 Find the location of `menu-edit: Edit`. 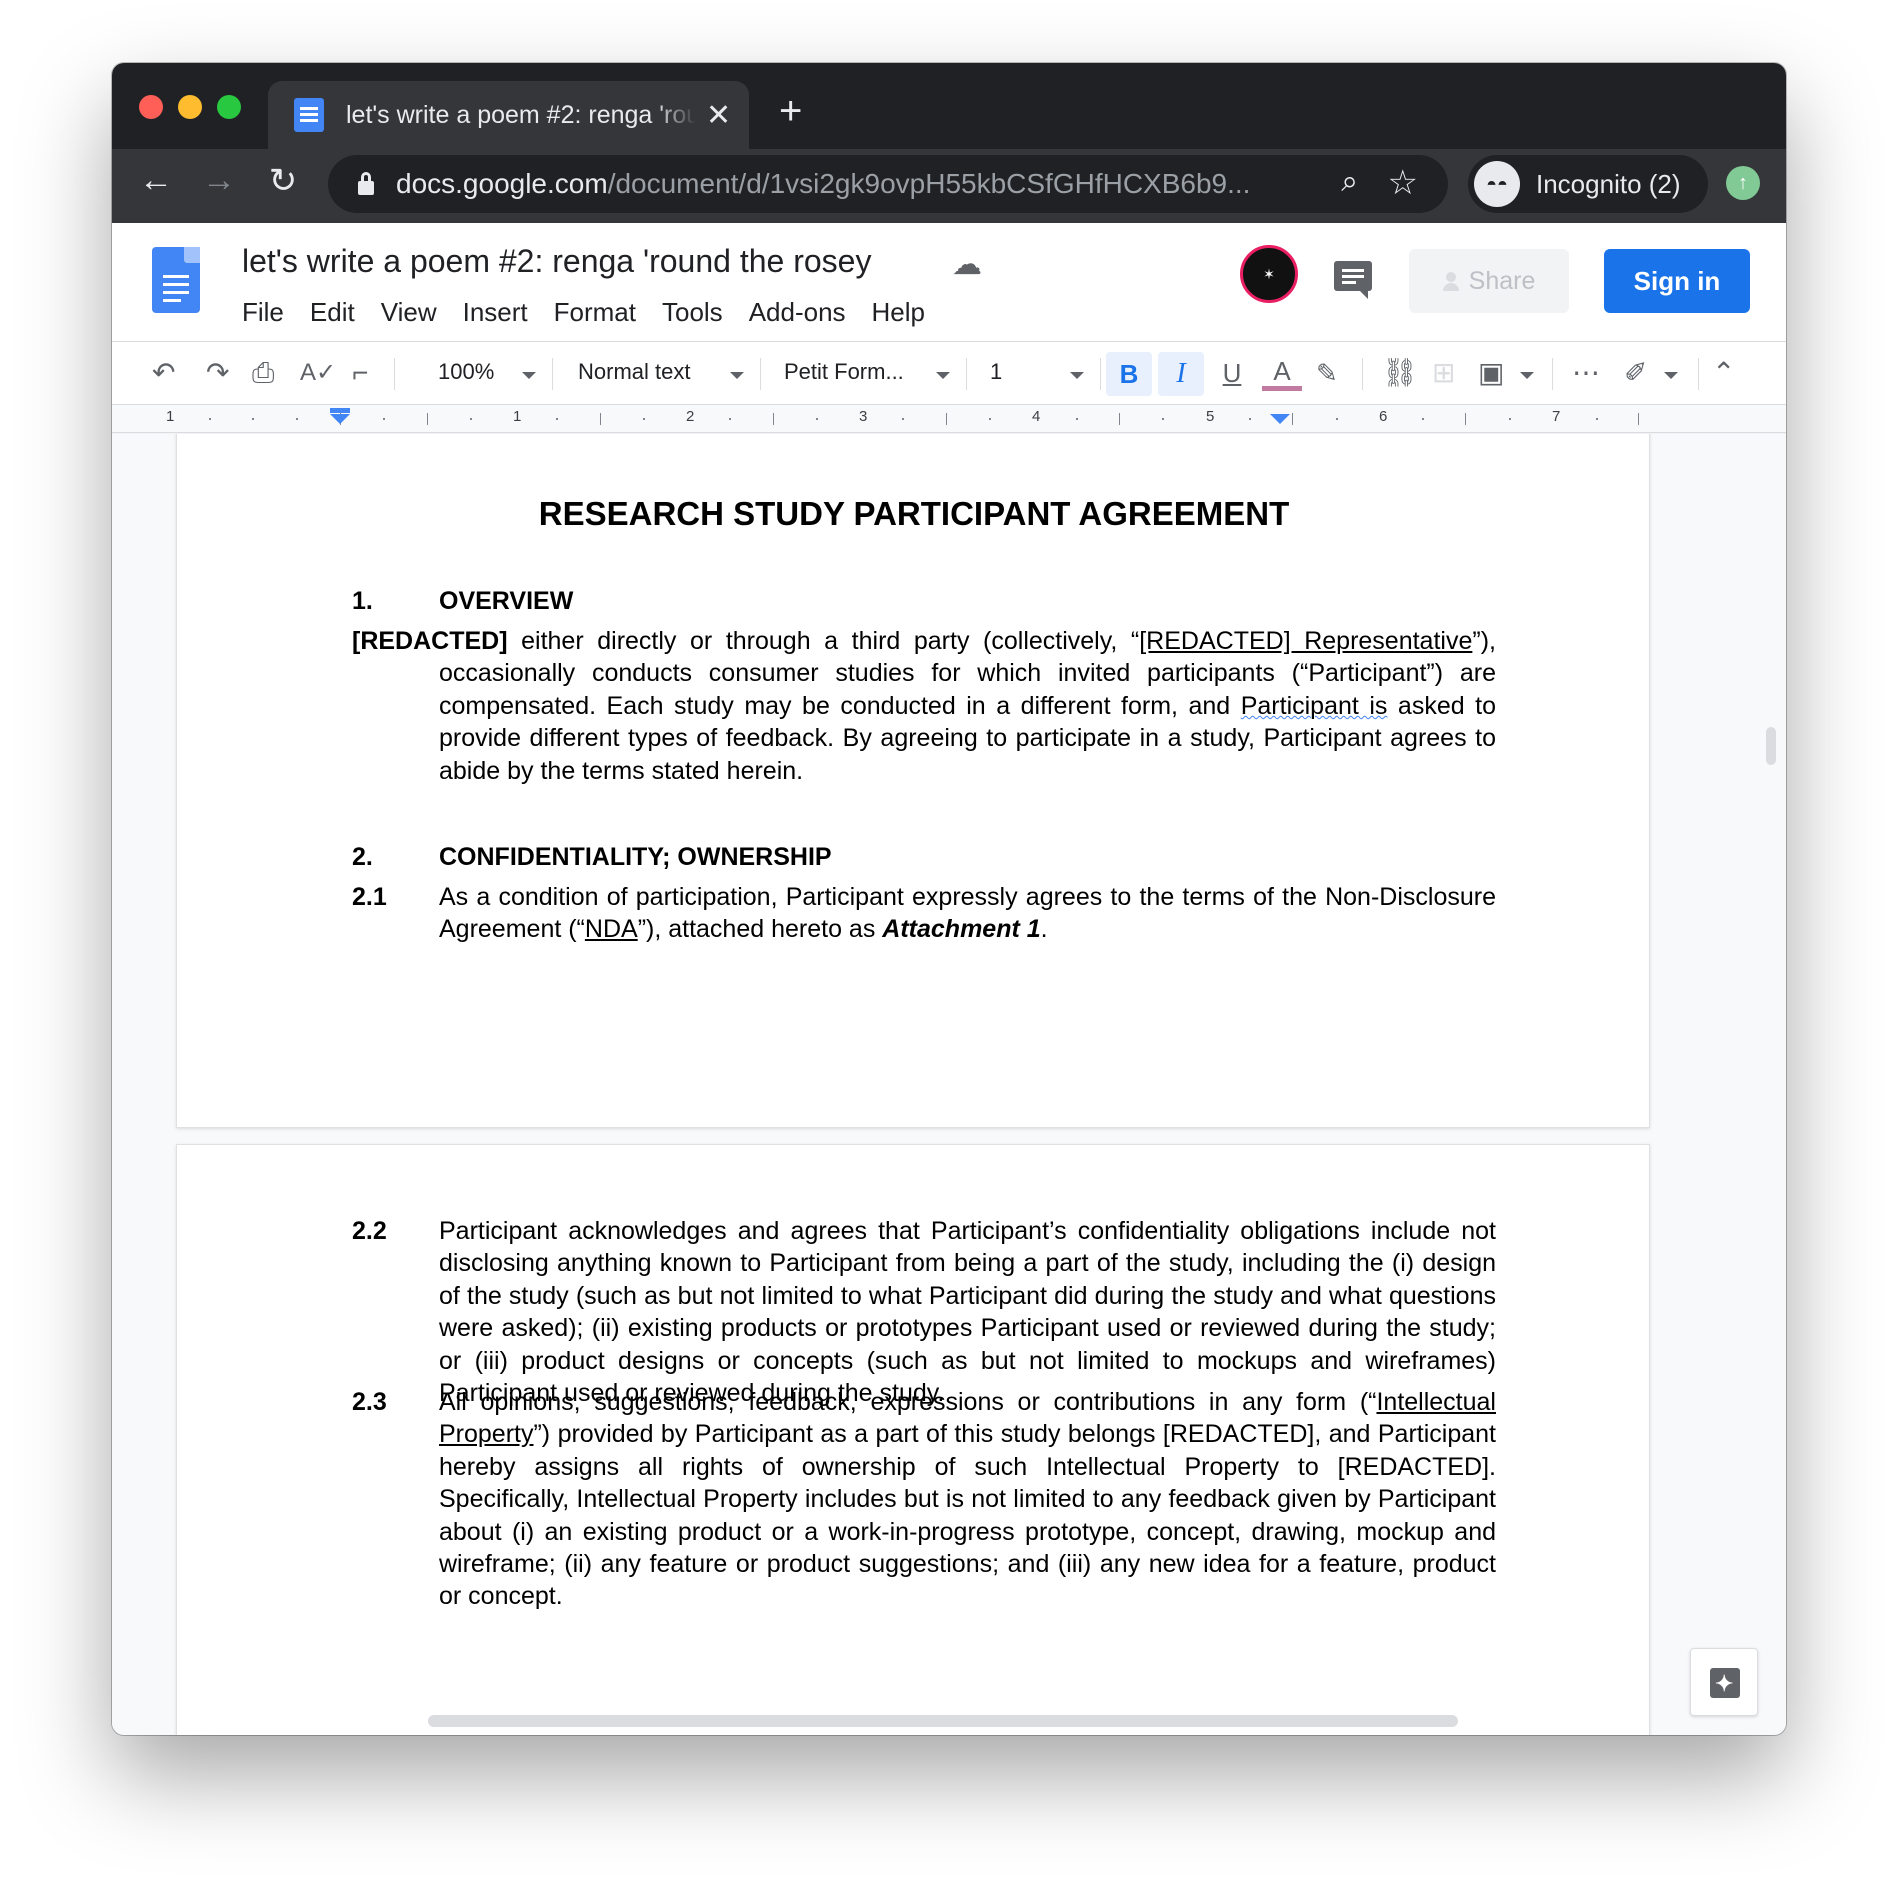

menu-edit: Edit is located at coordinates (332, 312).